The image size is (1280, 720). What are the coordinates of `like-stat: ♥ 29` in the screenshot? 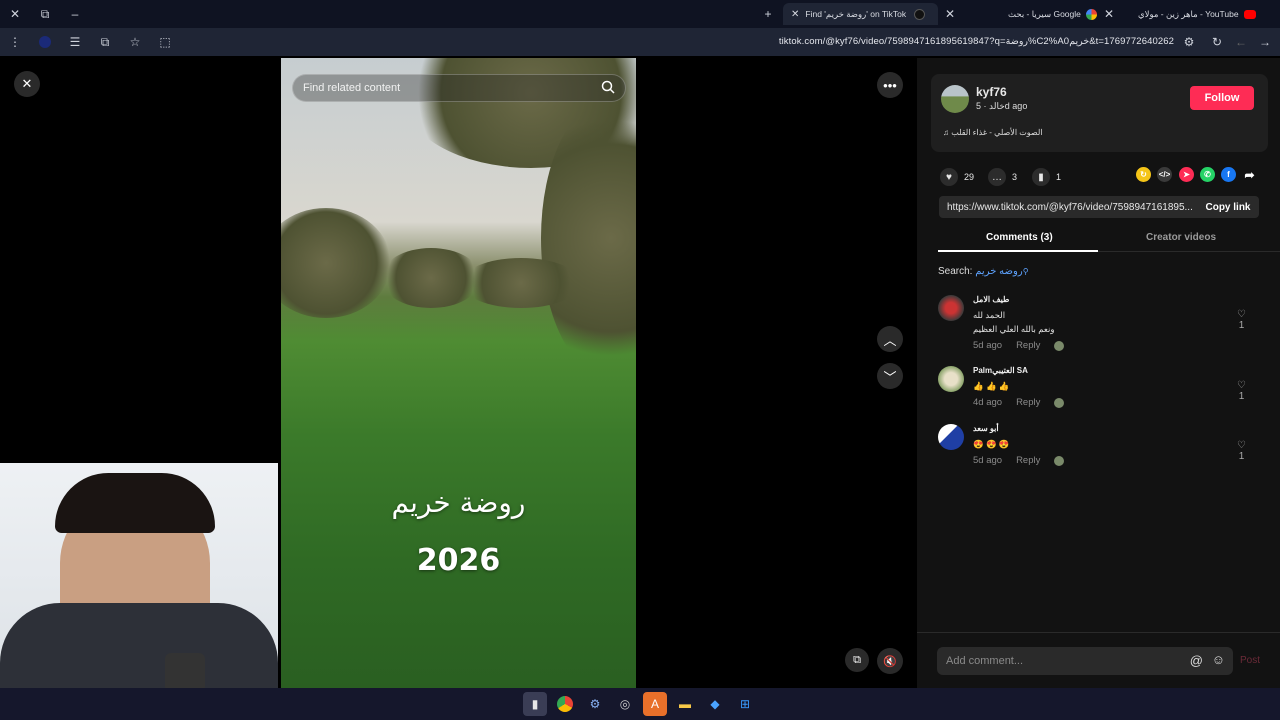 It's located at (957, 177).